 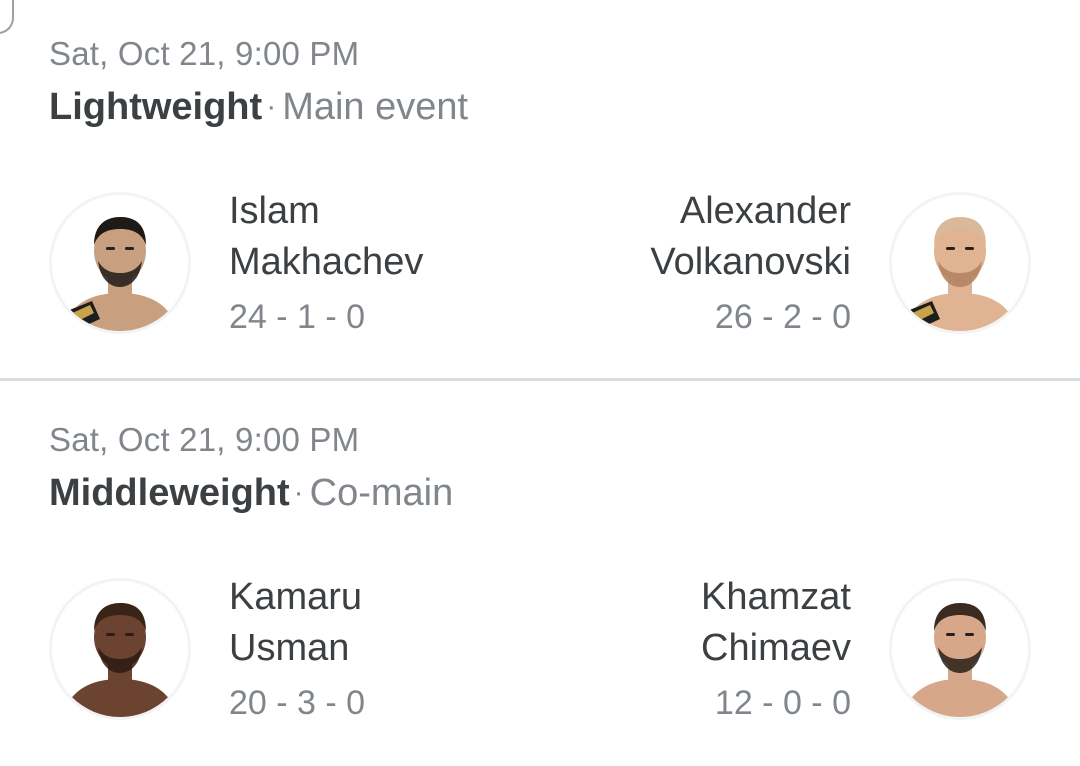 What do you see at coordinates (296, 597) in the screenshot?
I see `fighter-first-name: Kamaru` at bounding box center [296, 597].